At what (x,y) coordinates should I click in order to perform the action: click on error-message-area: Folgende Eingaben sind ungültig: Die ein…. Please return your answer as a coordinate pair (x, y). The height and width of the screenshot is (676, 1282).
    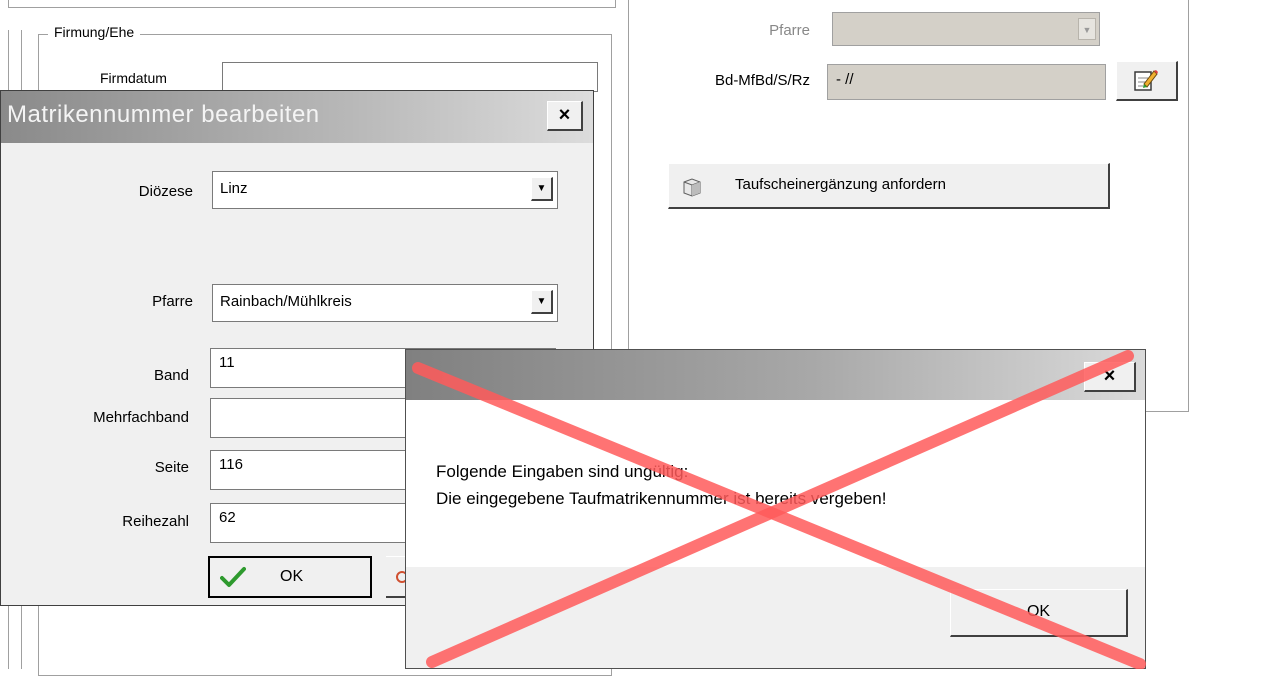
    Looking at the image, I should click on (775, 483).